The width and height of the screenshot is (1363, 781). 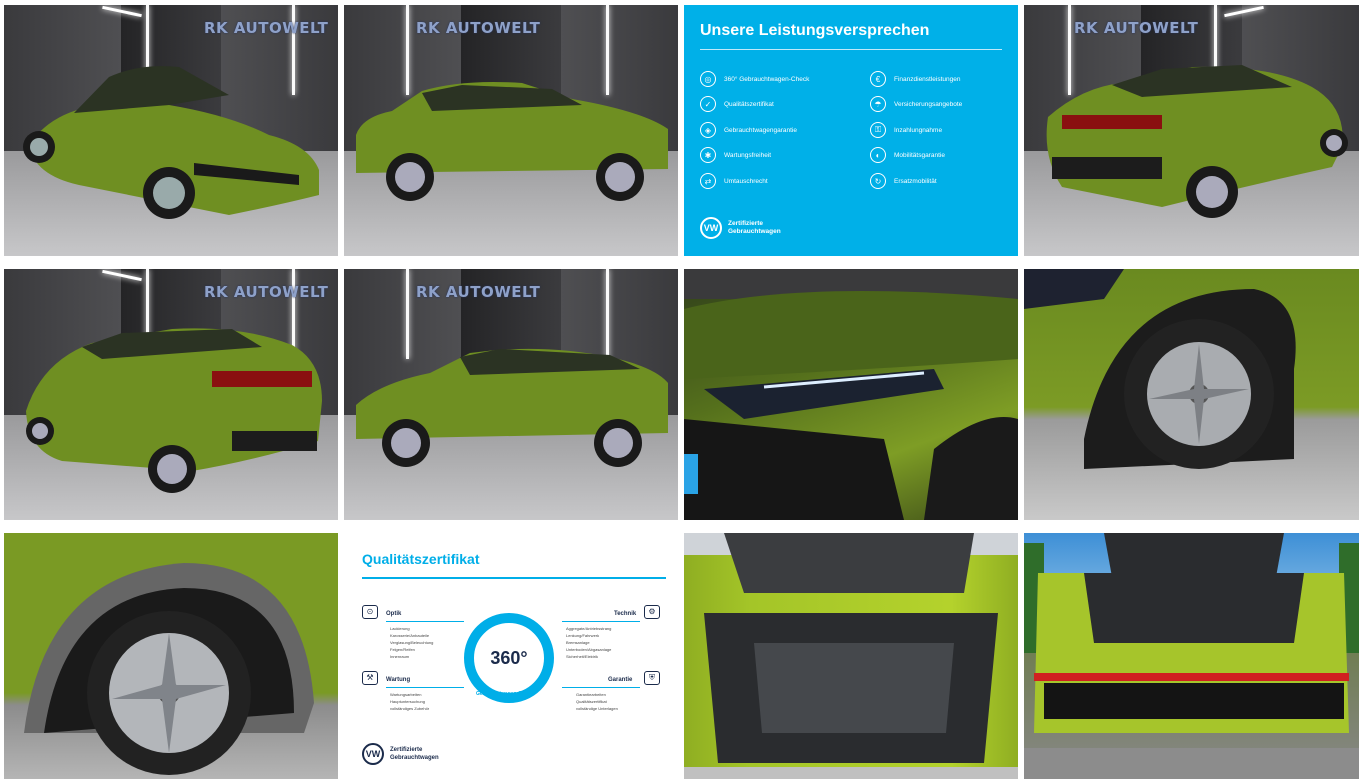 I want to click on gallery-photo-1: RK AUTOWELT, so click(x=171, y=130).